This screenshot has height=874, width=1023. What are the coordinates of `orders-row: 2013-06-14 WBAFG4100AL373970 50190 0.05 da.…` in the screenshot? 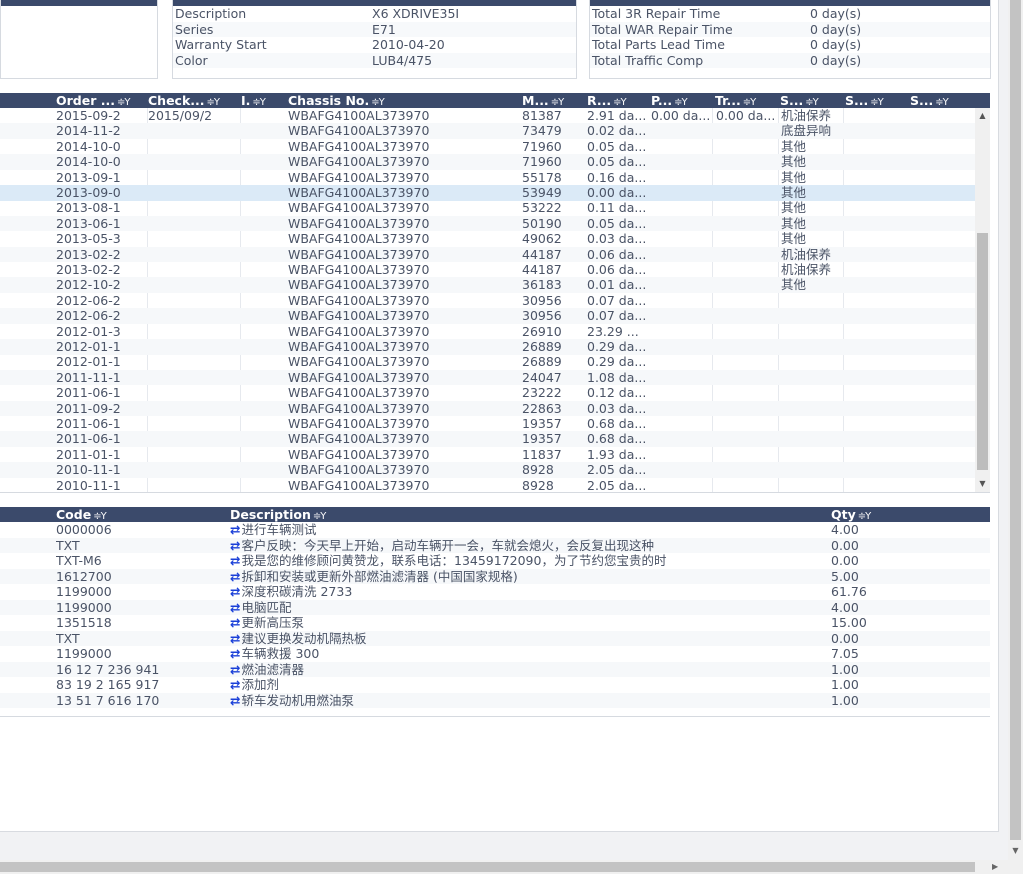 It's located at (487, 223).